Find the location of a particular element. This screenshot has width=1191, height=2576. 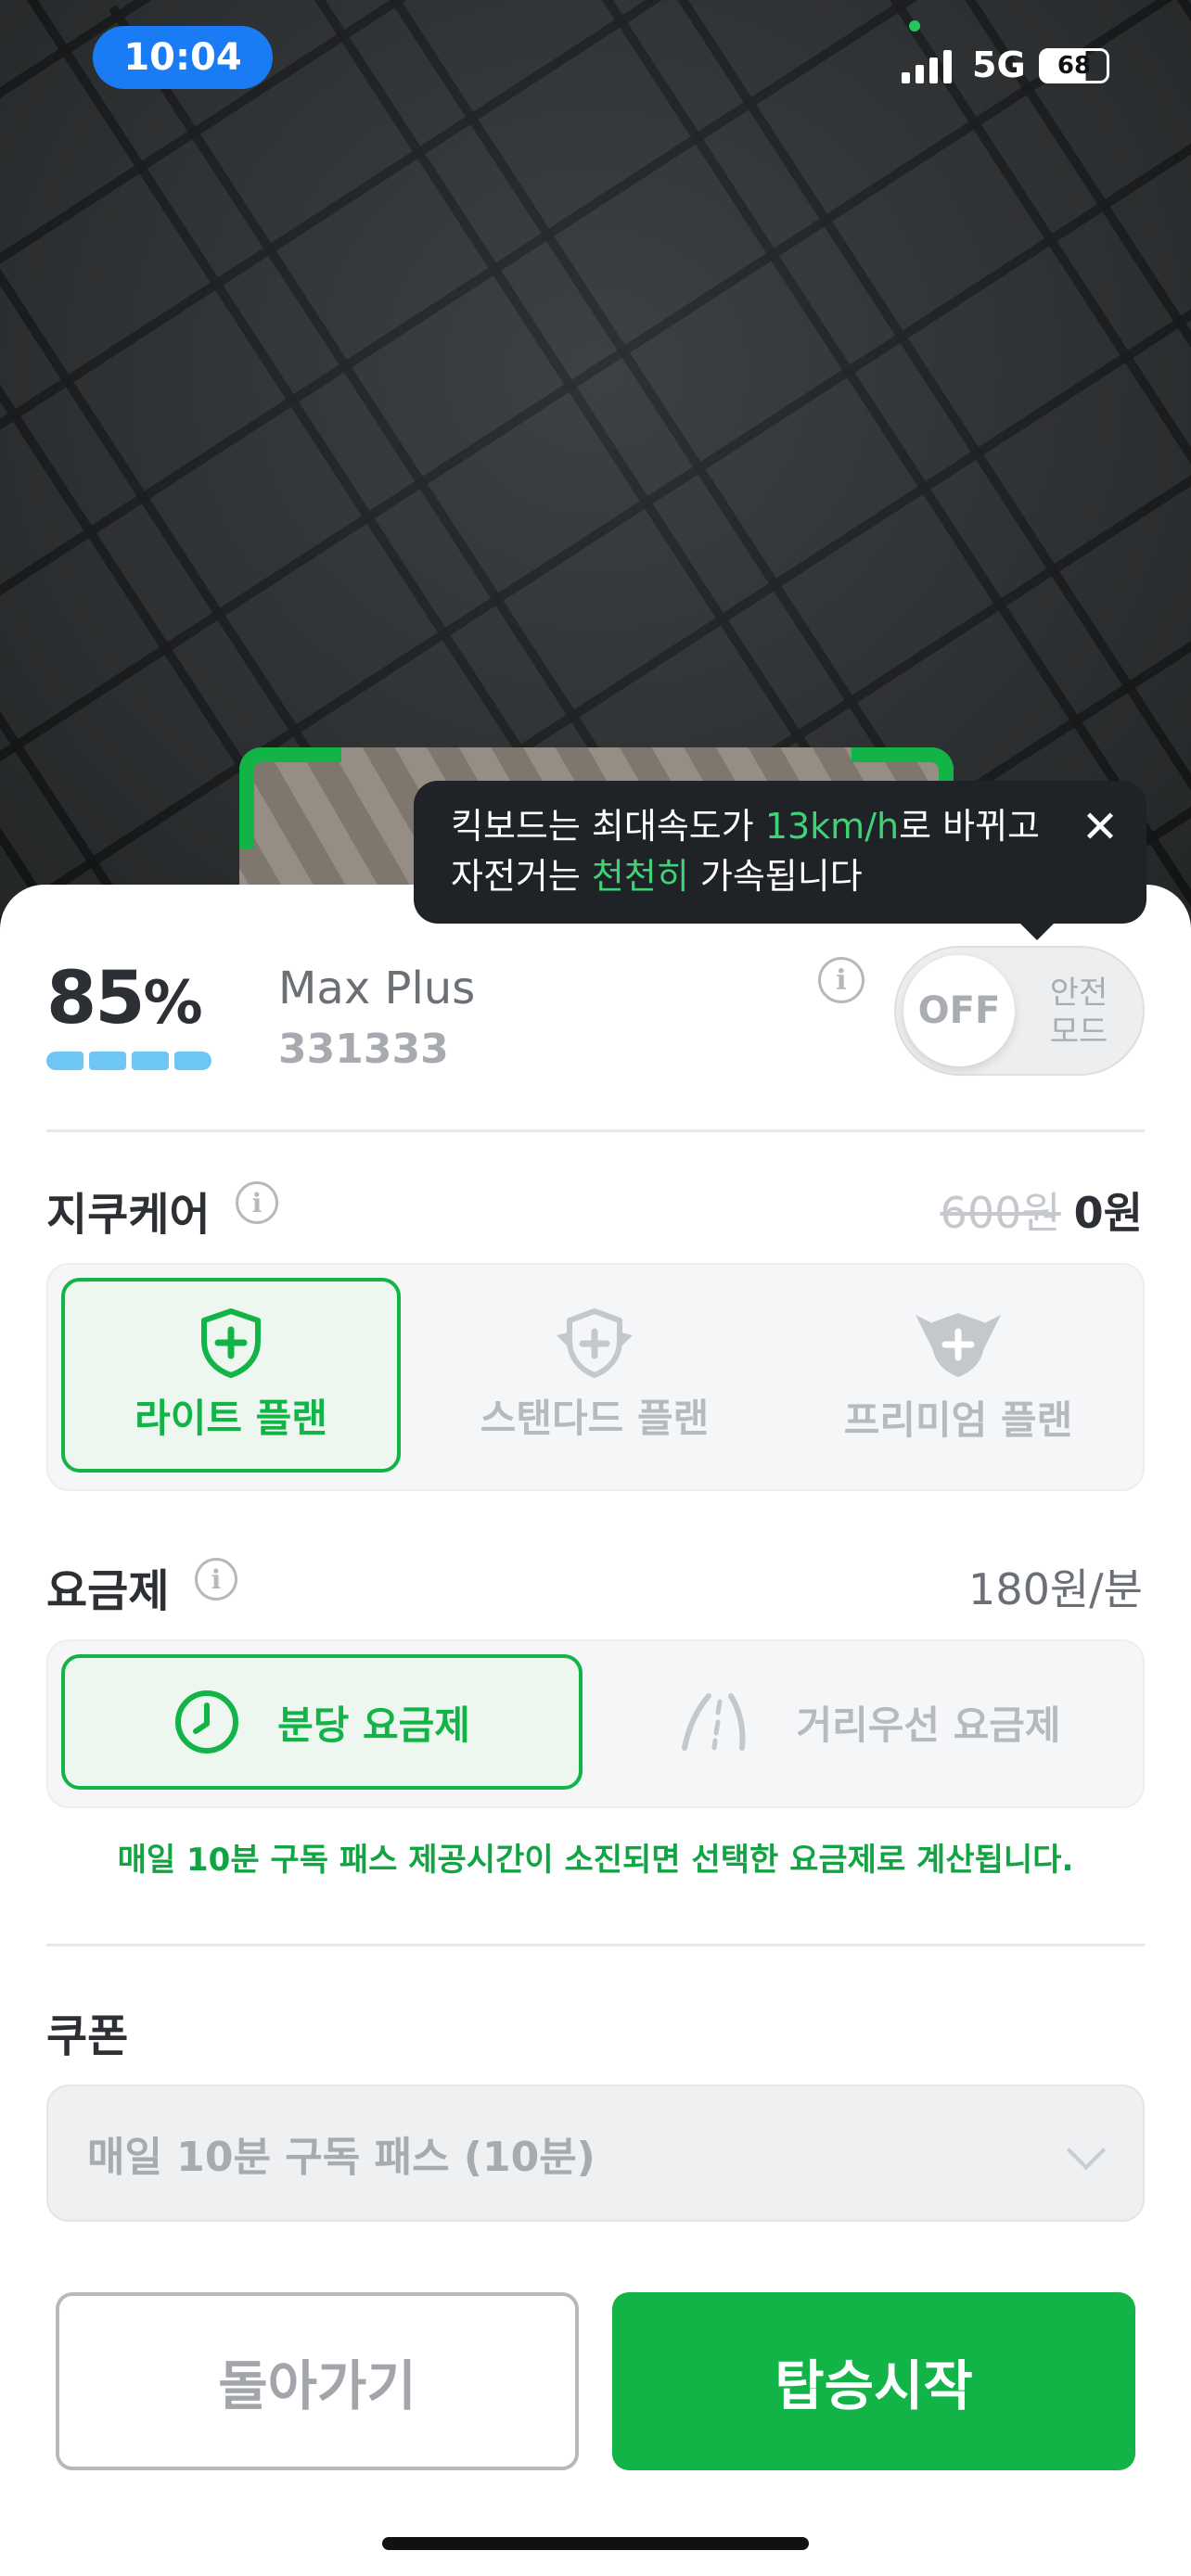

safety-mode-tooltip: 킥보드는 최대속도가 13km/h로 바뀌고 자전거는 천천히 가속됩니다 ✕ is located at coordinates (780, 860).